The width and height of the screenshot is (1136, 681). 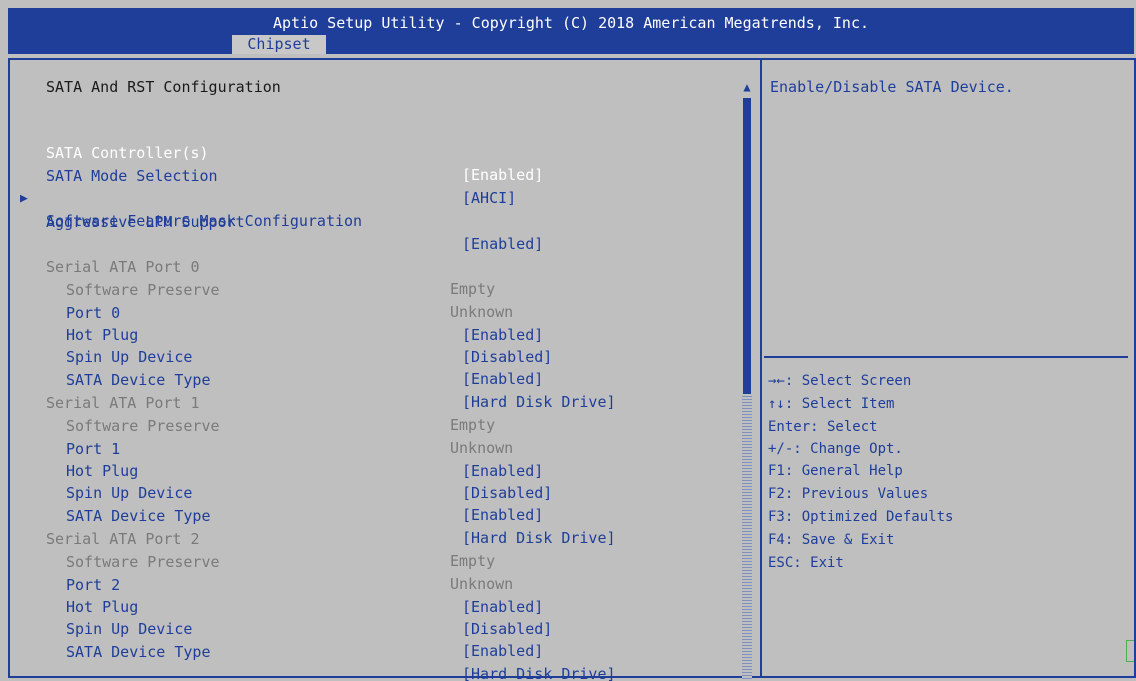 I want to click on menu-item-hot-plug-2: Hot Plug [Disabled], so click(x=276, y=606).